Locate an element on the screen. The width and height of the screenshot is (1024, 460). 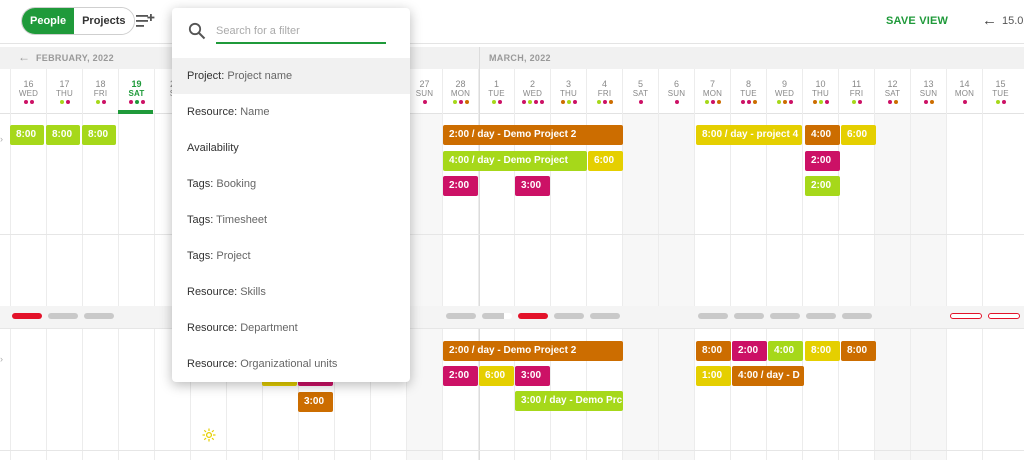
day-column-header: 5 SAT is located at coordinates (640, 91).